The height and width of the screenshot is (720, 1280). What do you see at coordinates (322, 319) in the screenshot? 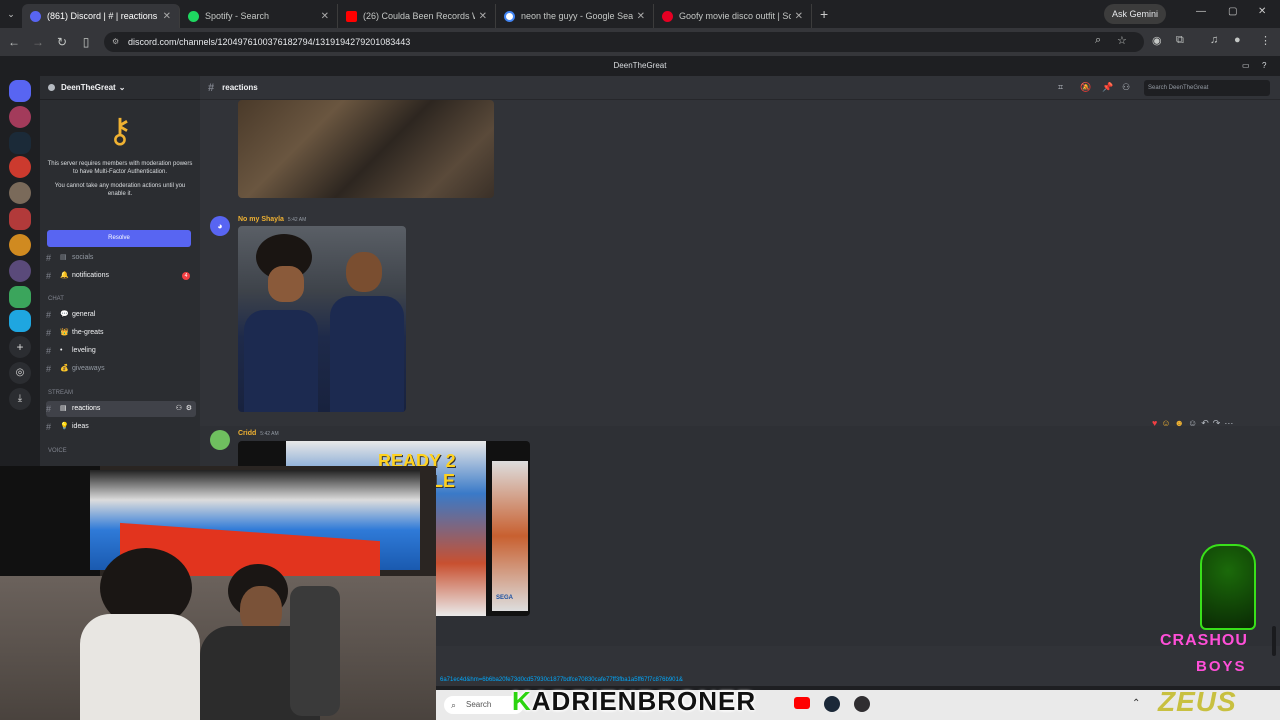
I see `message-image-movie` at bounding box center [322, 319].